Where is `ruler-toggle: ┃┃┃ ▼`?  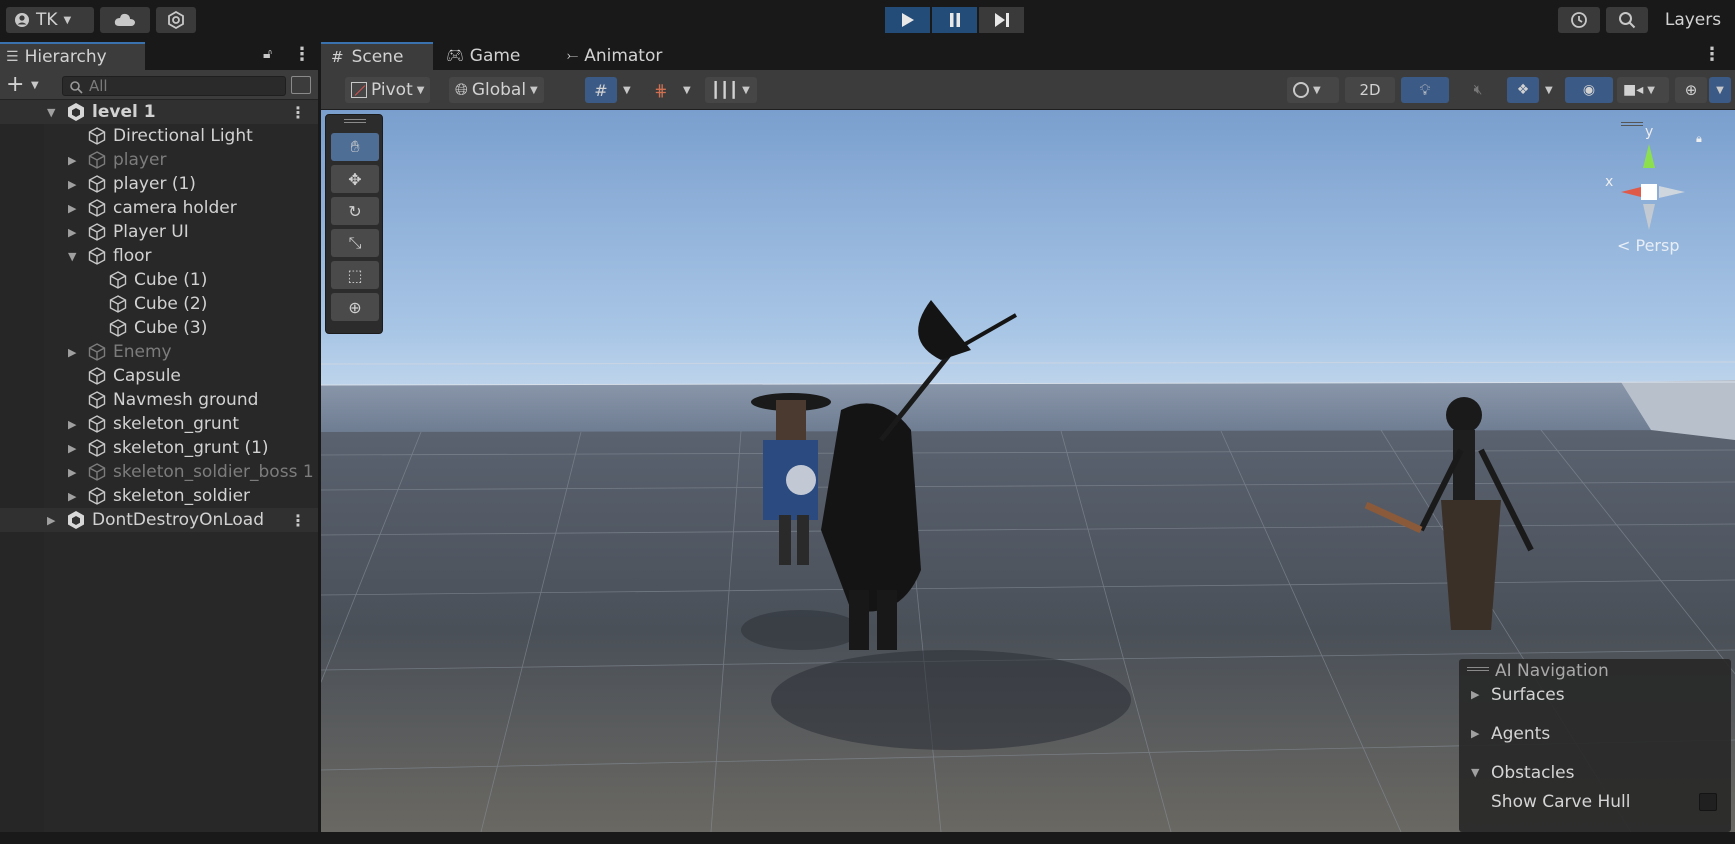
ruler-toggle: ┃┃┃ ▼ is located at coordinates (731, 90).